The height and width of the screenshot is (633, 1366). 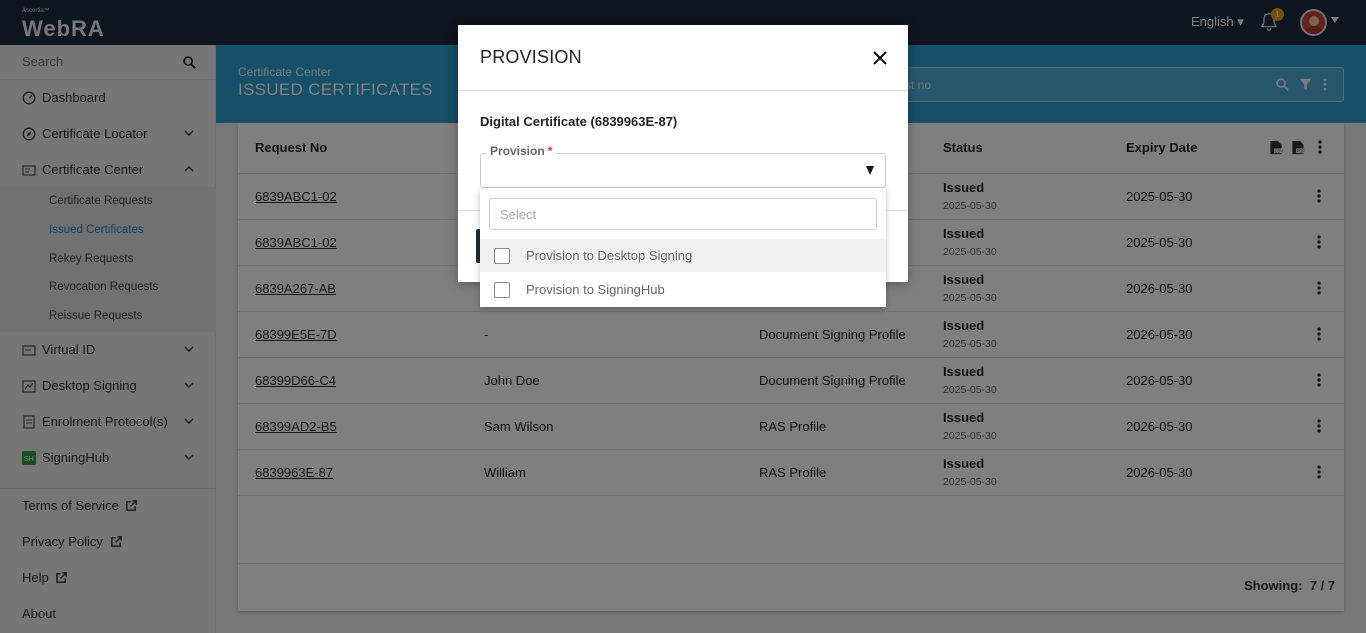 What do you see at coordinates (870, 170) in the screenshot?
I see `dropdown-caret-icon` at bounding box center [870, 170].